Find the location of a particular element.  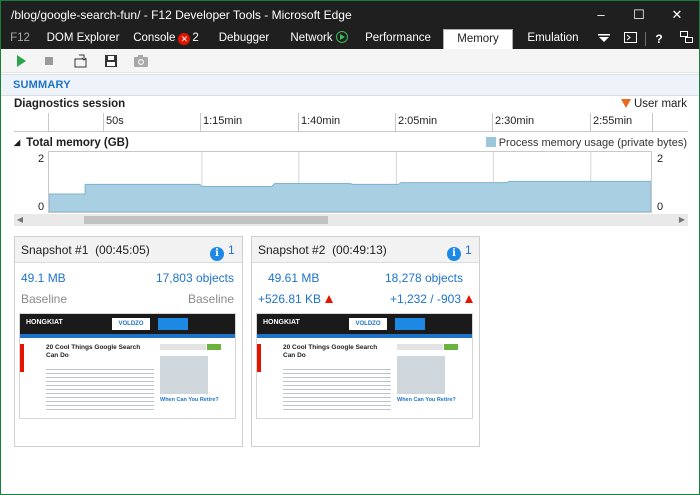

size-diff-link: +526.81 KB is located at coordinates (296, 299).